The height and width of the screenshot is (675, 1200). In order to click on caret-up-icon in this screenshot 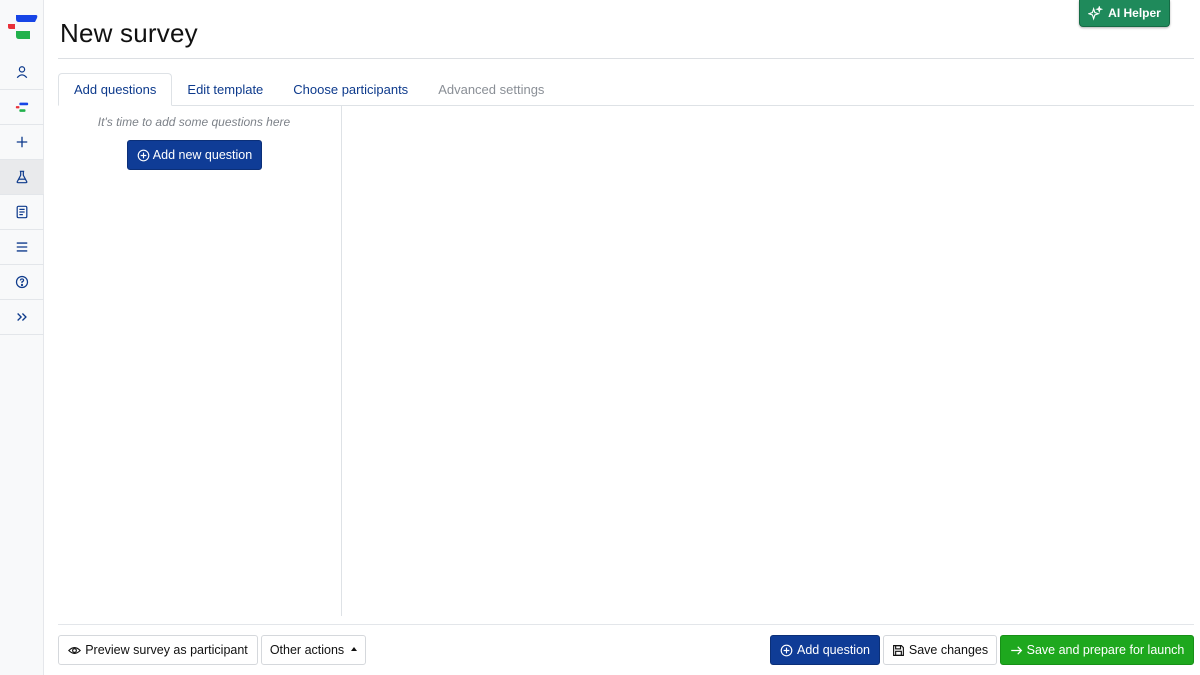, I will do `click(354, 649)`.